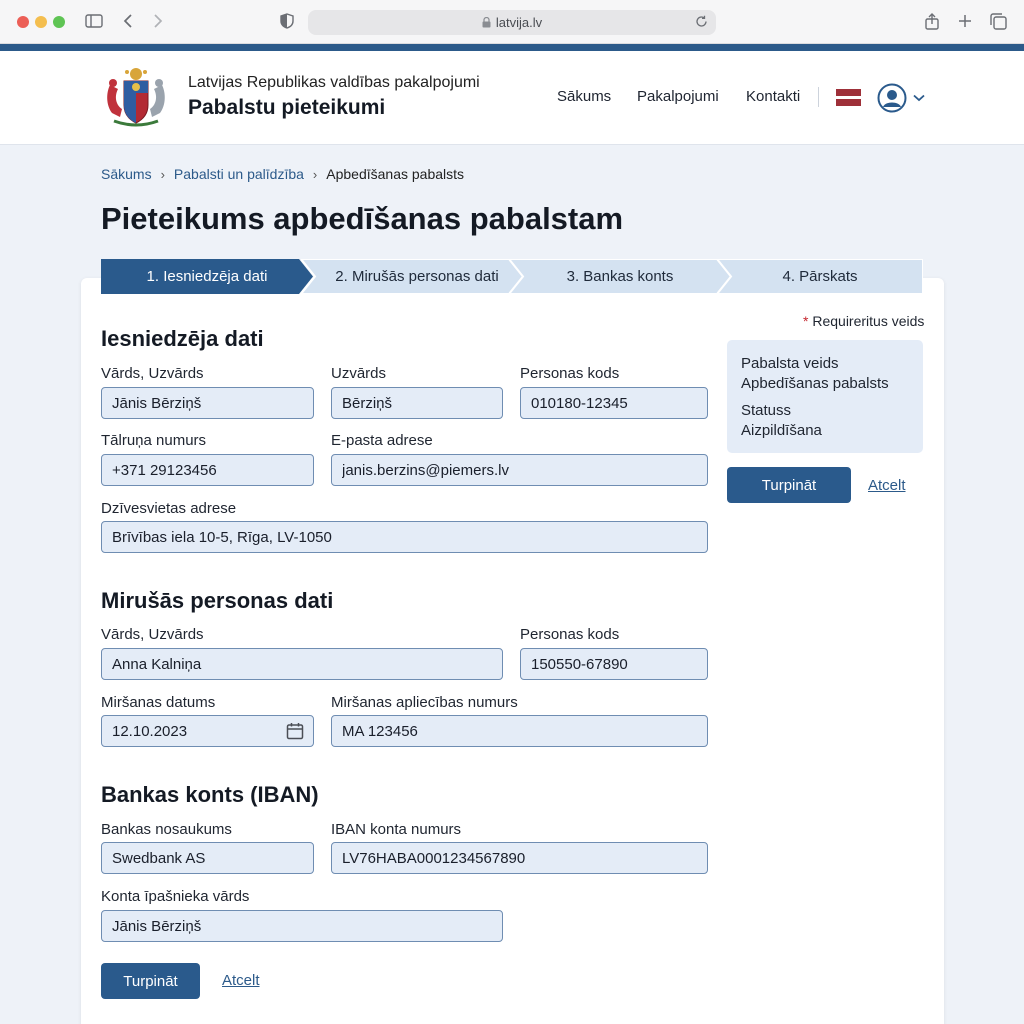 The height and width of the screenshot is (1024, 1024). I want to click on section-title-bank: Bankas konts (IBAN), so click(210, 794).